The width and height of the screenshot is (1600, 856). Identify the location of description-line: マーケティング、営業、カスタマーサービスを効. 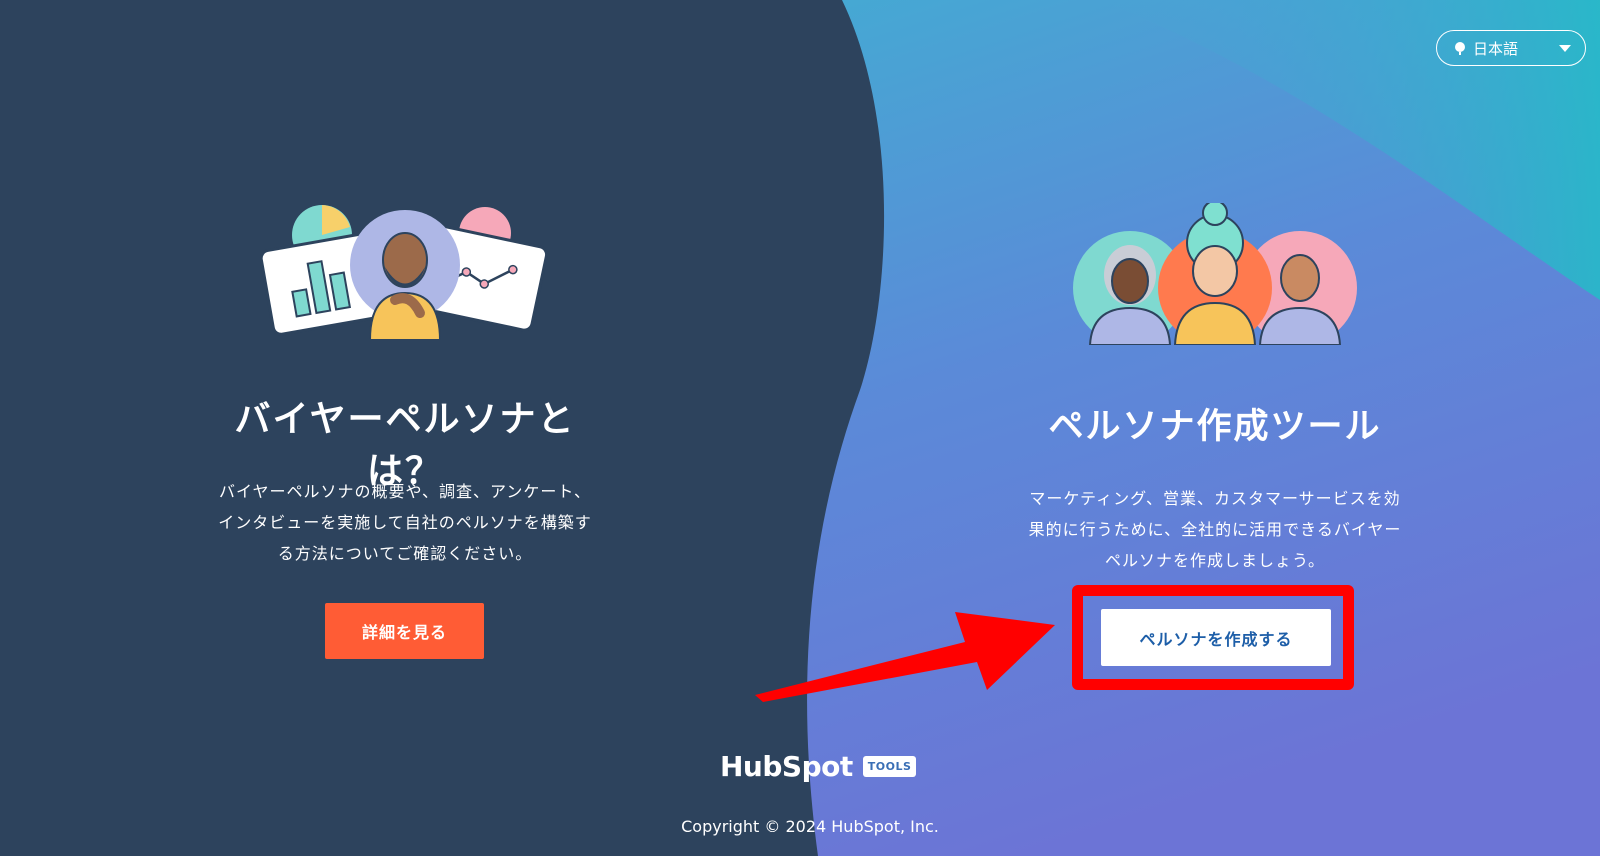
(1215, 498).